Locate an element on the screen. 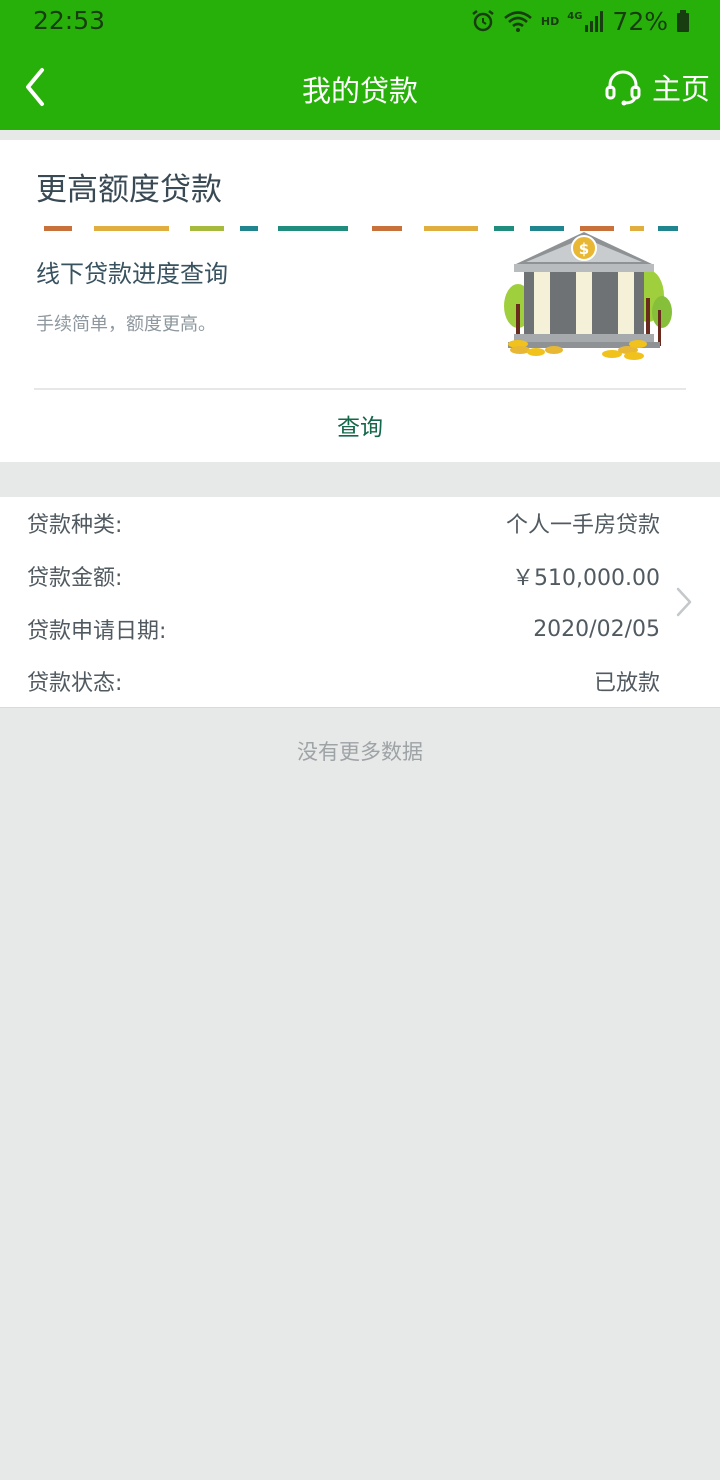 The image size is (720, 1480). signal-icon is located at coordinates (594, 21).